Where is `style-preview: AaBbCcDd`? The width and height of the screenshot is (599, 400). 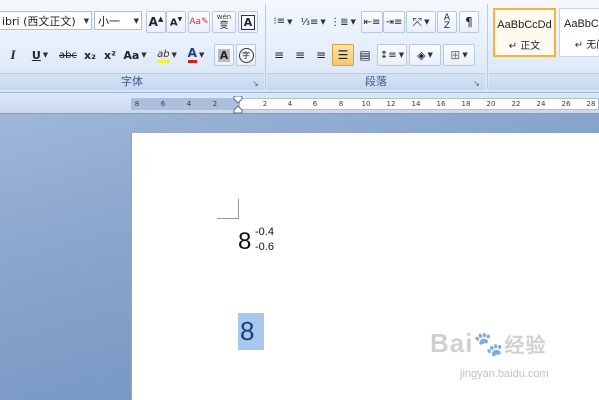
style-preview: AaBbCcDd is located at coordinates (524, 25).